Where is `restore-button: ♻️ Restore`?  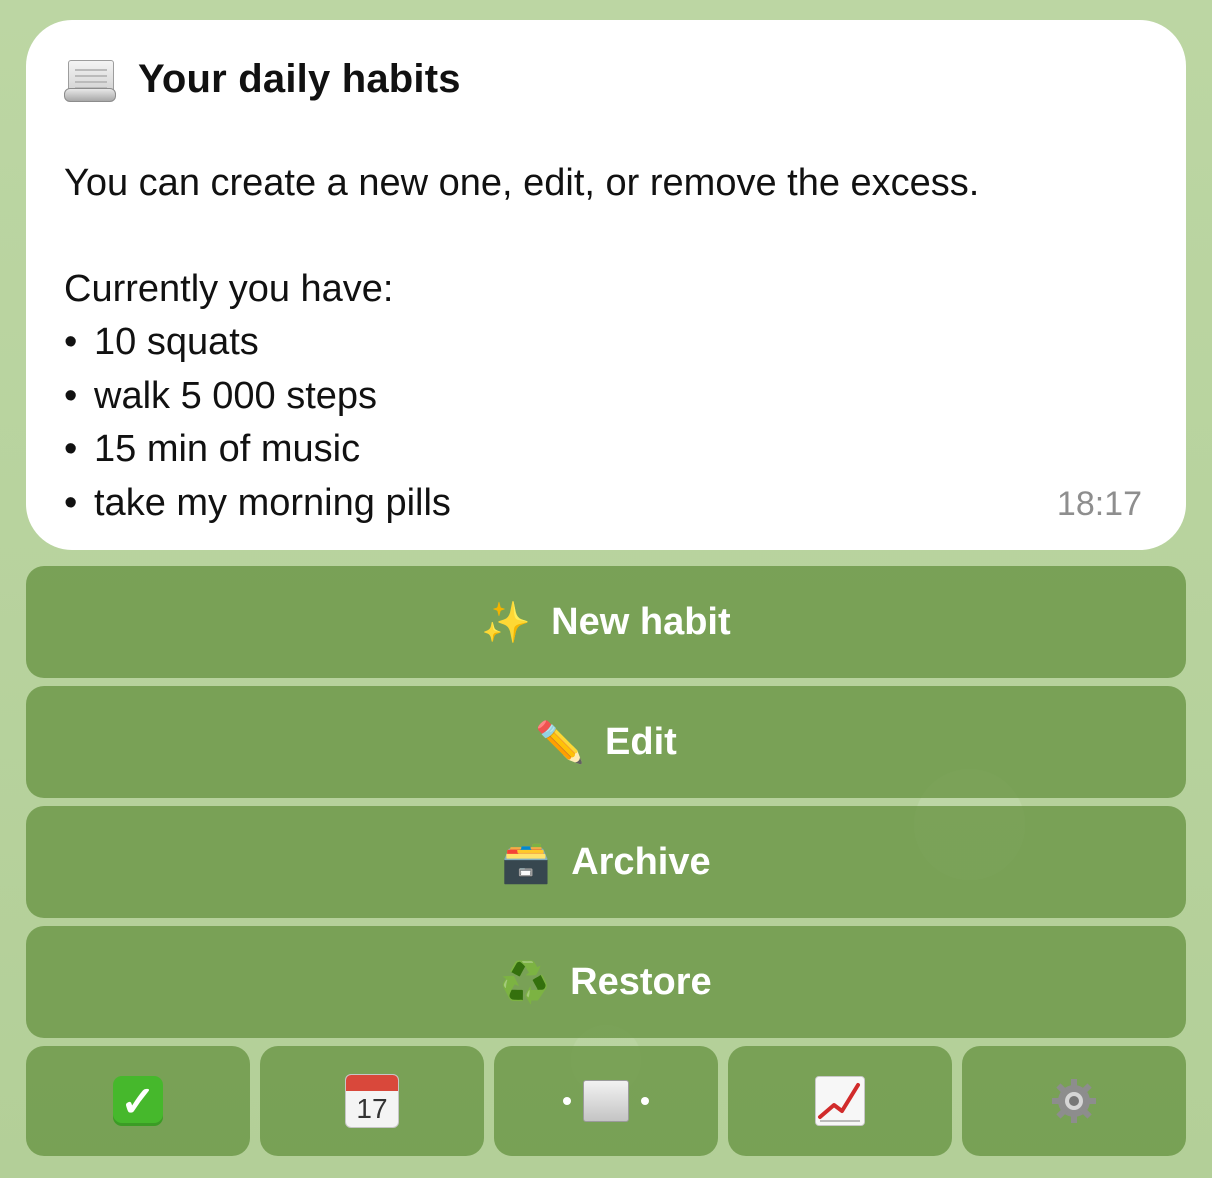
restore-button: ♻️ Restore is located at coordinates (606, 982).